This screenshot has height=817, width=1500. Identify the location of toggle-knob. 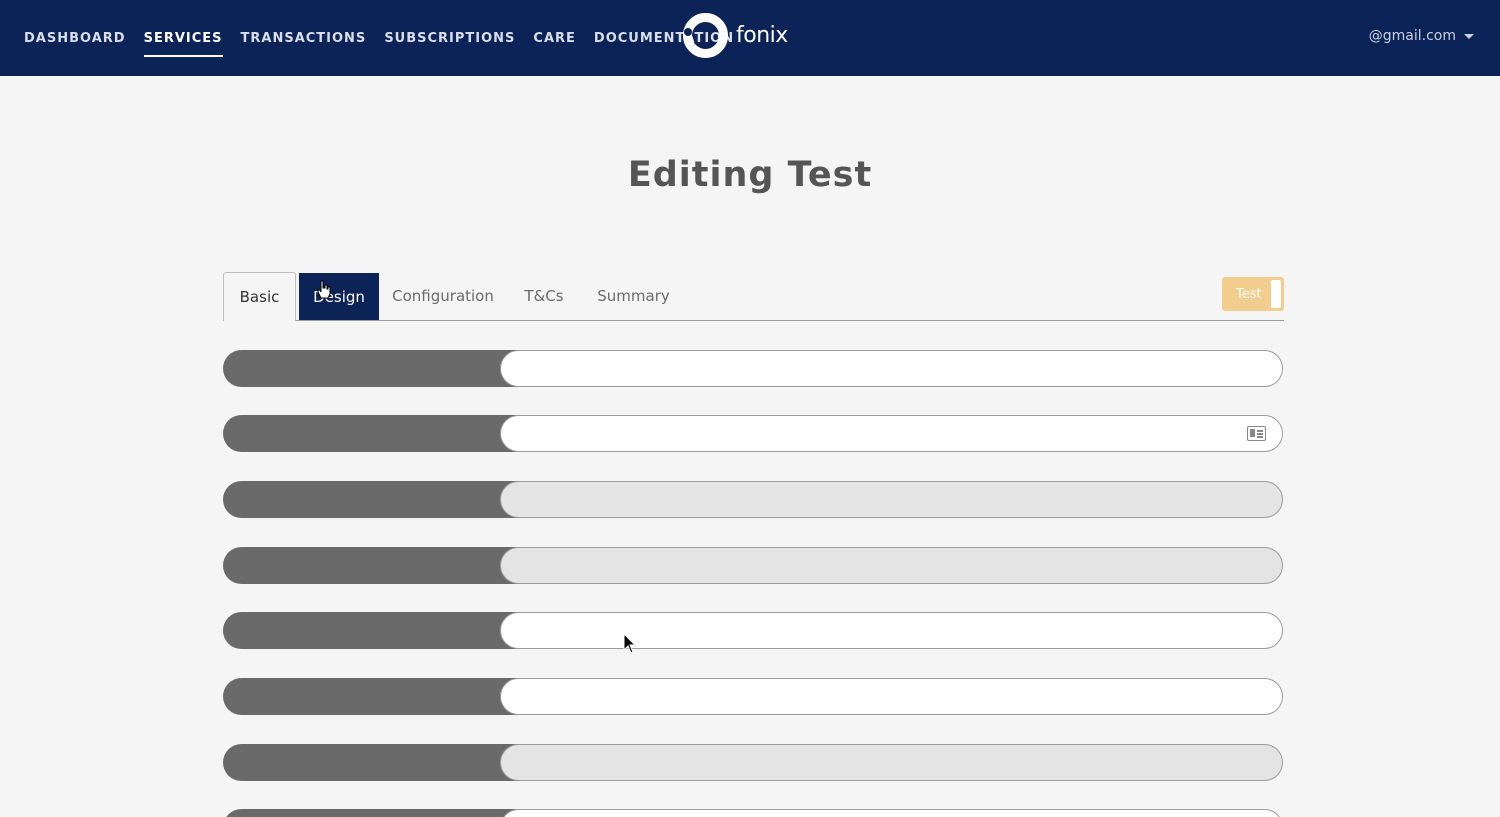
(1276, 294).